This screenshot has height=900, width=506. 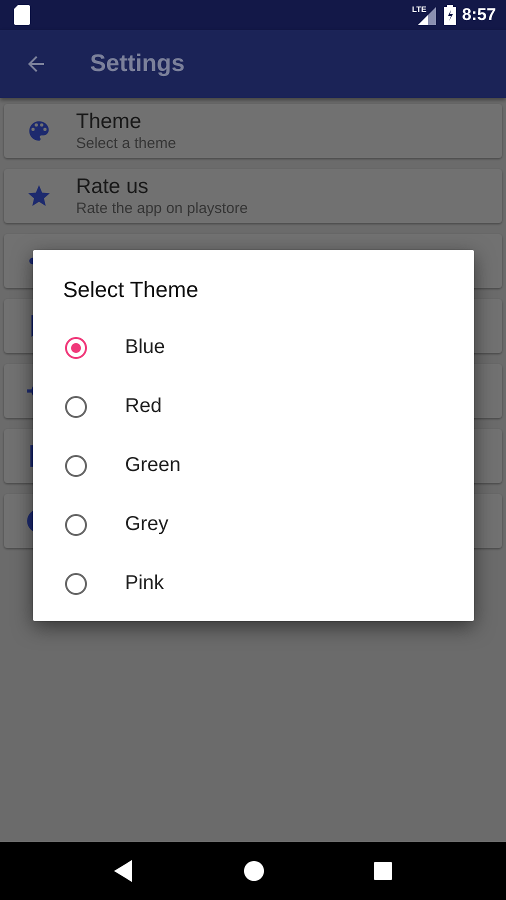 What do you see at coordinates (145, 347) in the screenshot?
I see `theme-option-label: Blue` at bounding box center [145, 347].